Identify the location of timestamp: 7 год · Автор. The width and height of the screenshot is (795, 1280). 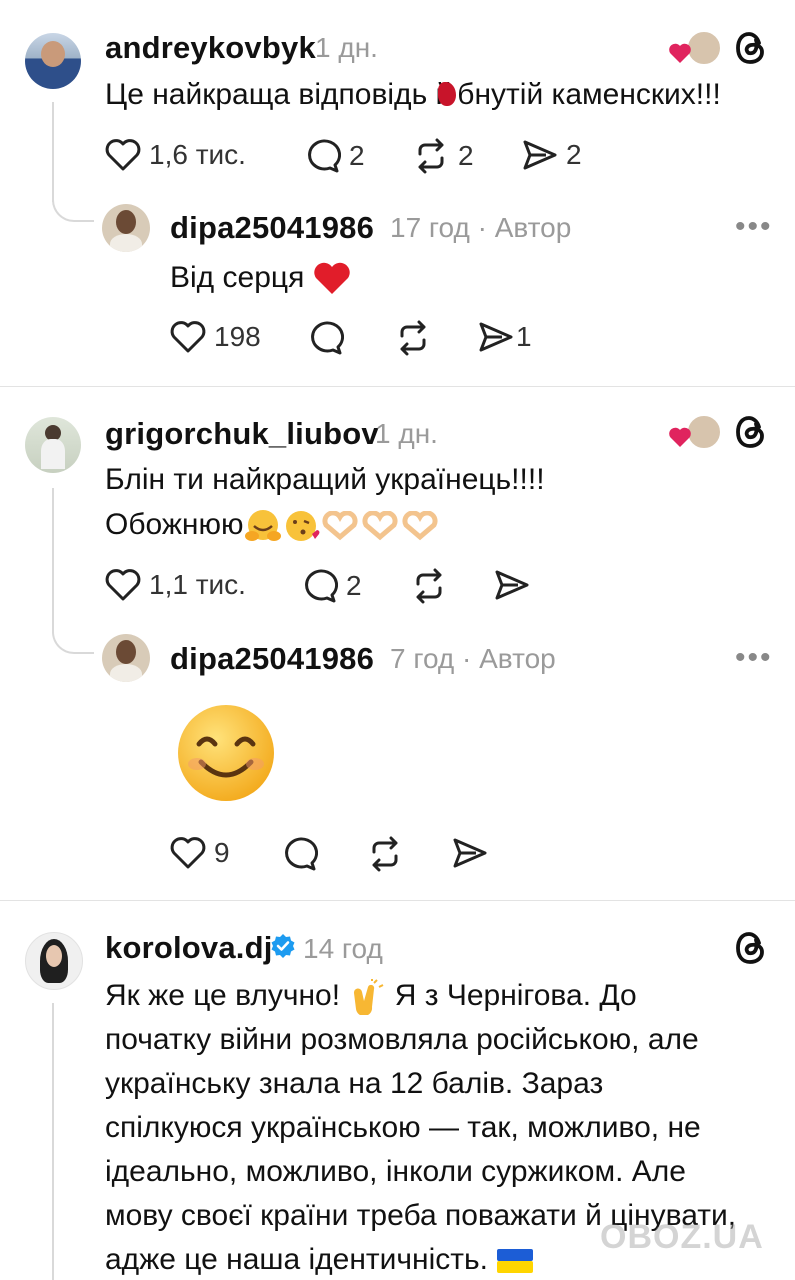
(473, 659).